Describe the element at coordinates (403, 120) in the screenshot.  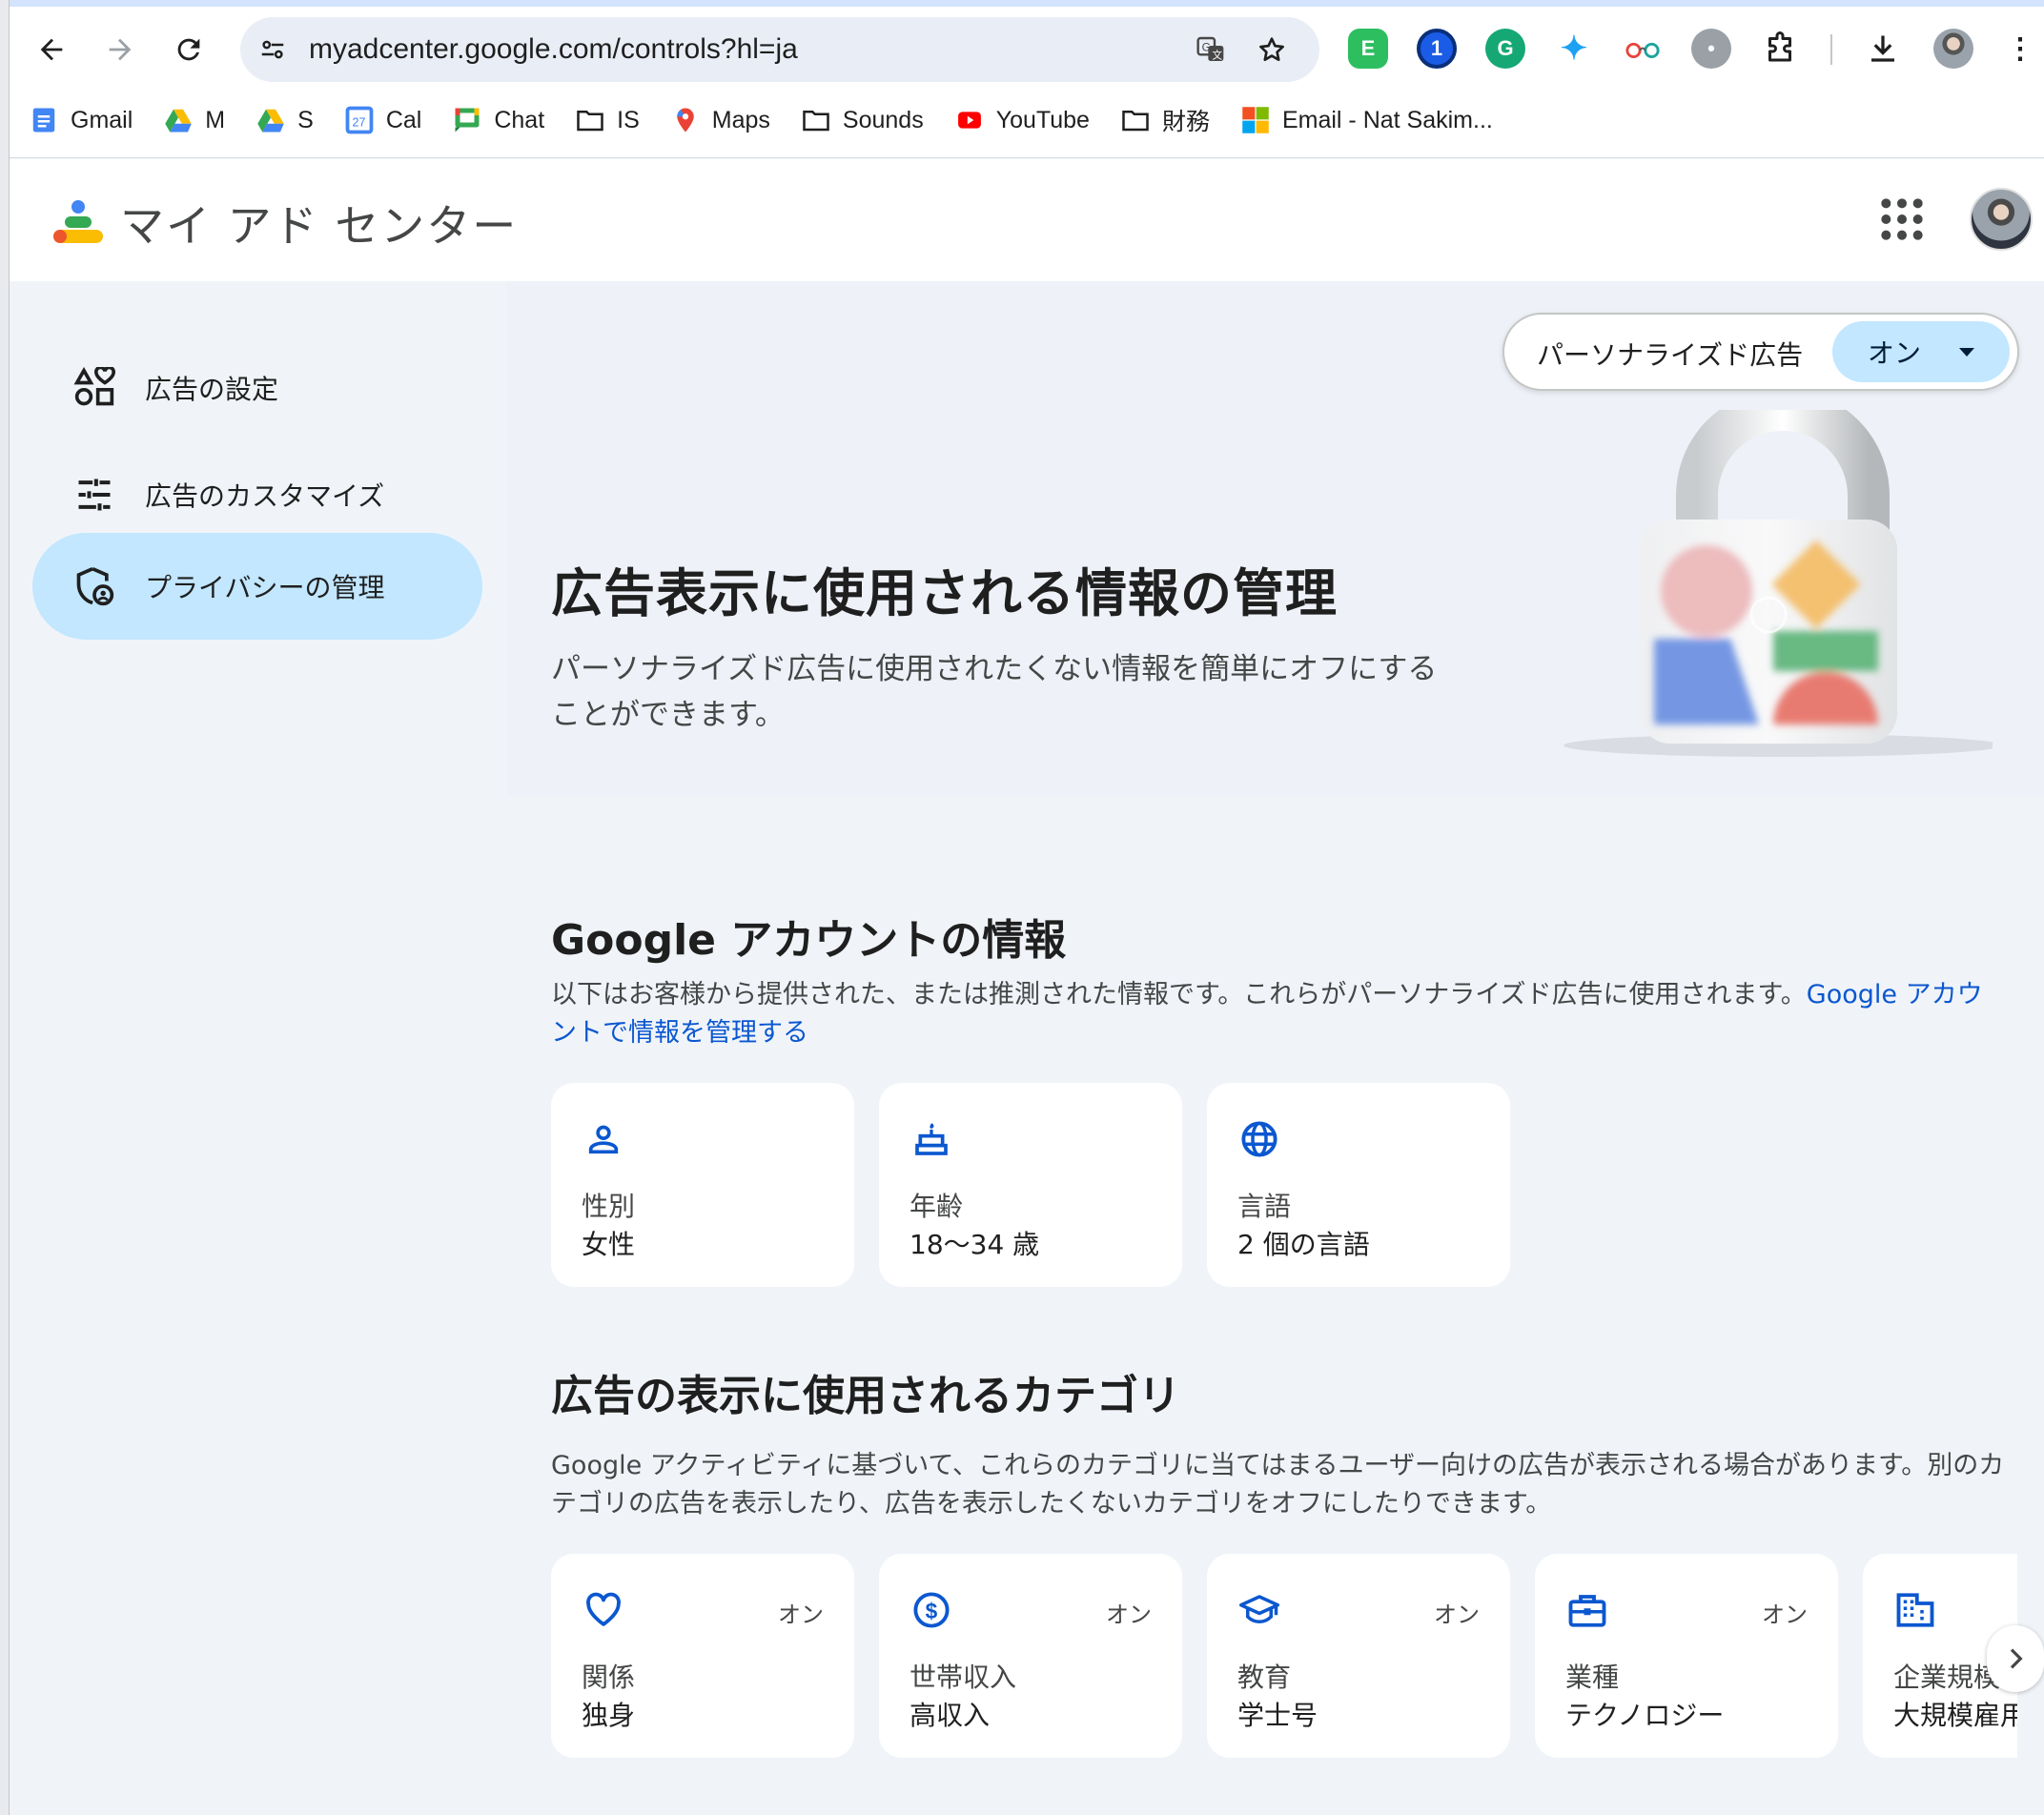
I see `bookmark-label: Cal` at that location.